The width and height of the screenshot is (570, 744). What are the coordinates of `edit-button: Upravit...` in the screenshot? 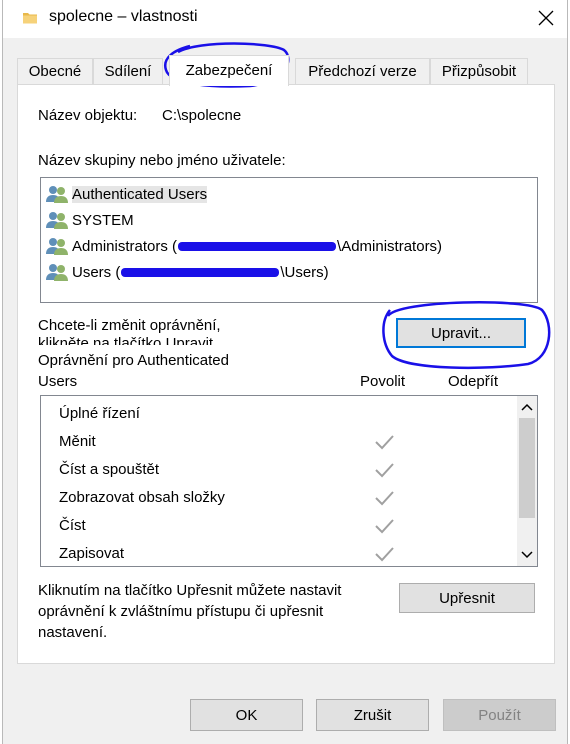 It's located at (461, 333).